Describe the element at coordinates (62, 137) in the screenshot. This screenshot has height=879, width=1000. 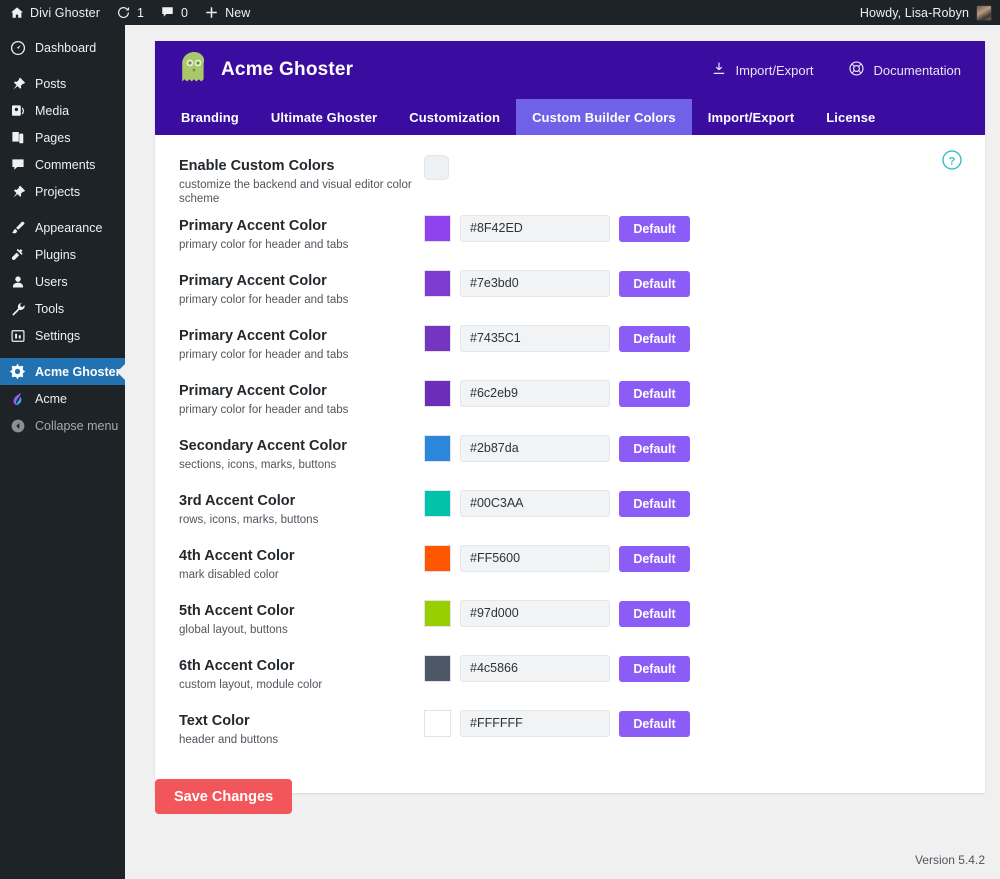
I see `sidebar-item-pages: Pages` at that location.